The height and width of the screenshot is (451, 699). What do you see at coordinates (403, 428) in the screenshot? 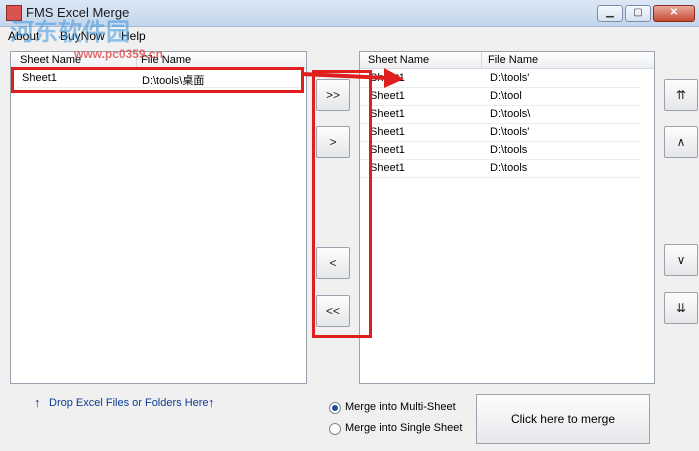
I see `merge-single-sheet-label: Merge into Single Sheet` at bounding box center [403, 428].